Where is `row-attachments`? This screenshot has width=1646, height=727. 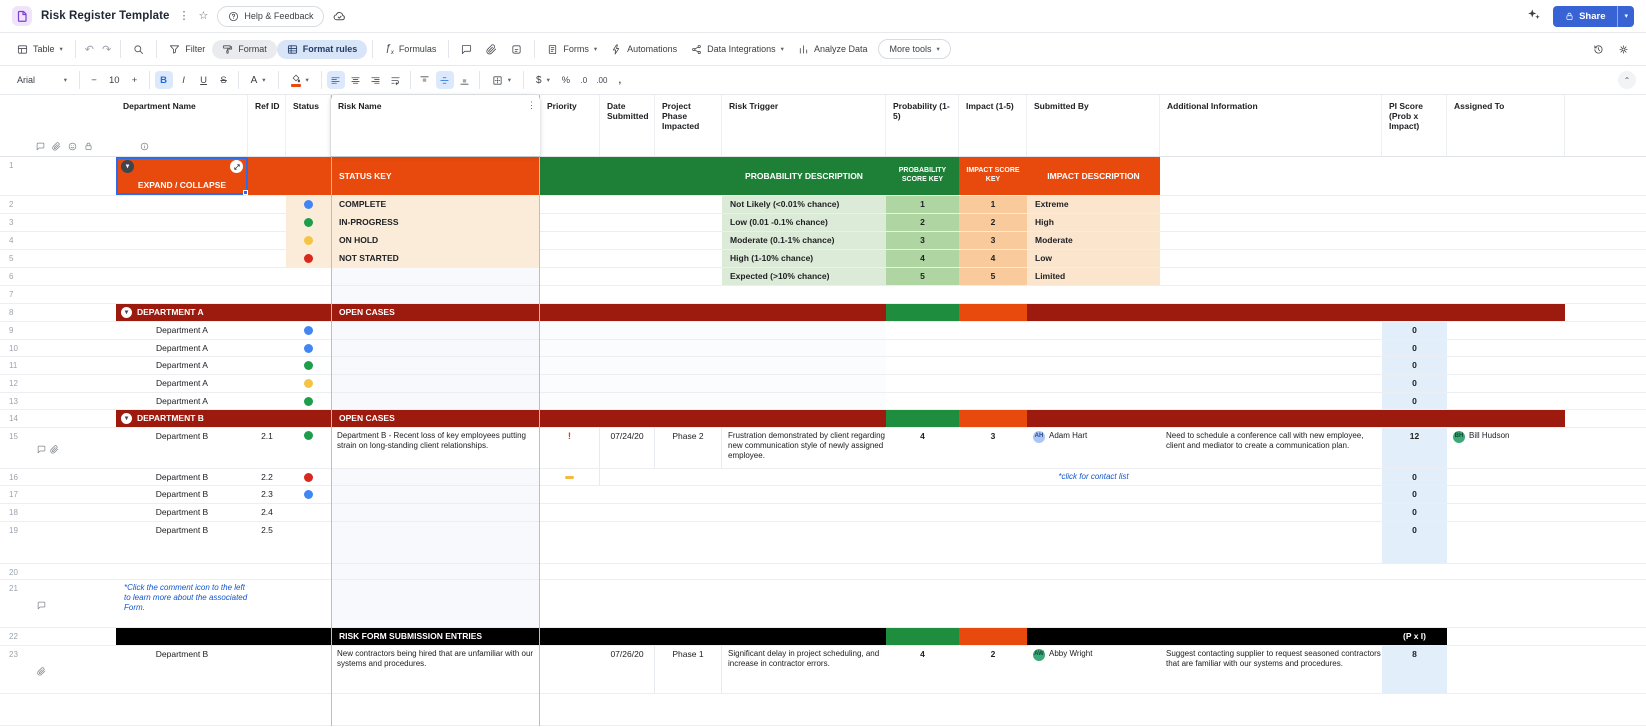 row-attachments is located at coordinates (73, 603).